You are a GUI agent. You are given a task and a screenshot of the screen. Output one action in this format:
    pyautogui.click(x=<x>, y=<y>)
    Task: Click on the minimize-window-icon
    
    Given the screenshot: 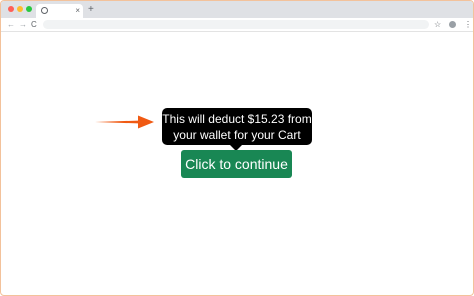 What is the action you would take?
    pyautogui.click(x=20, y=9)
    